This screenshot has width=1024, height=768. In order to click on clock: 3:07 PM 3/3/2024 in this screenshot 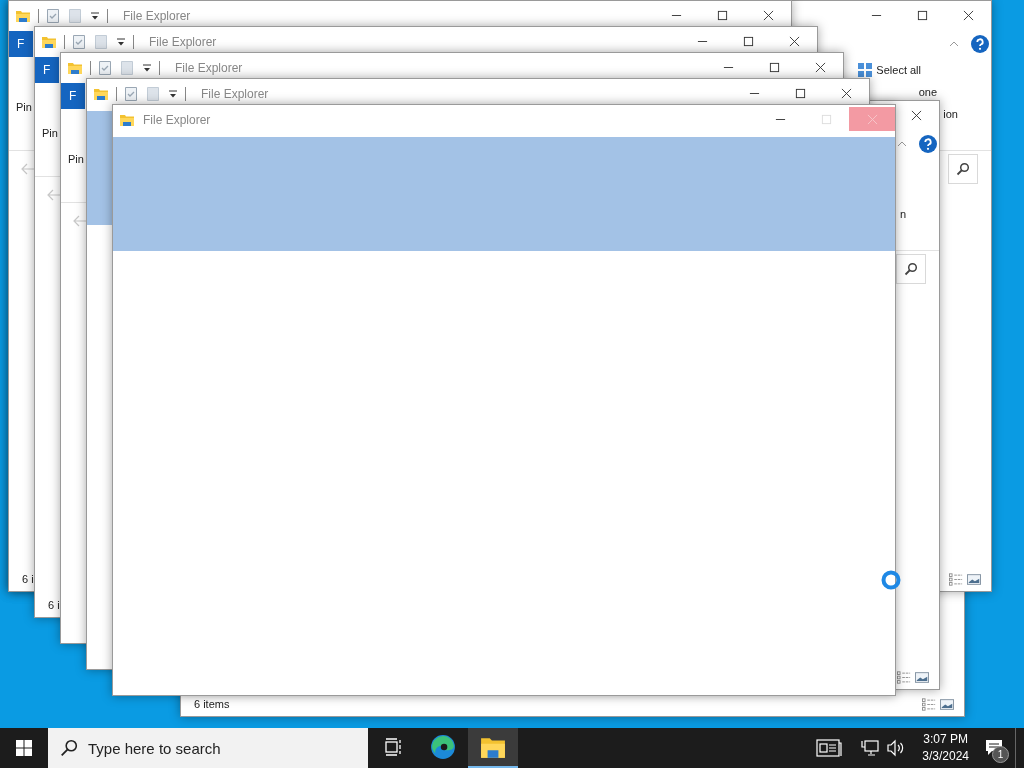, I will do `click(945, 748)`.